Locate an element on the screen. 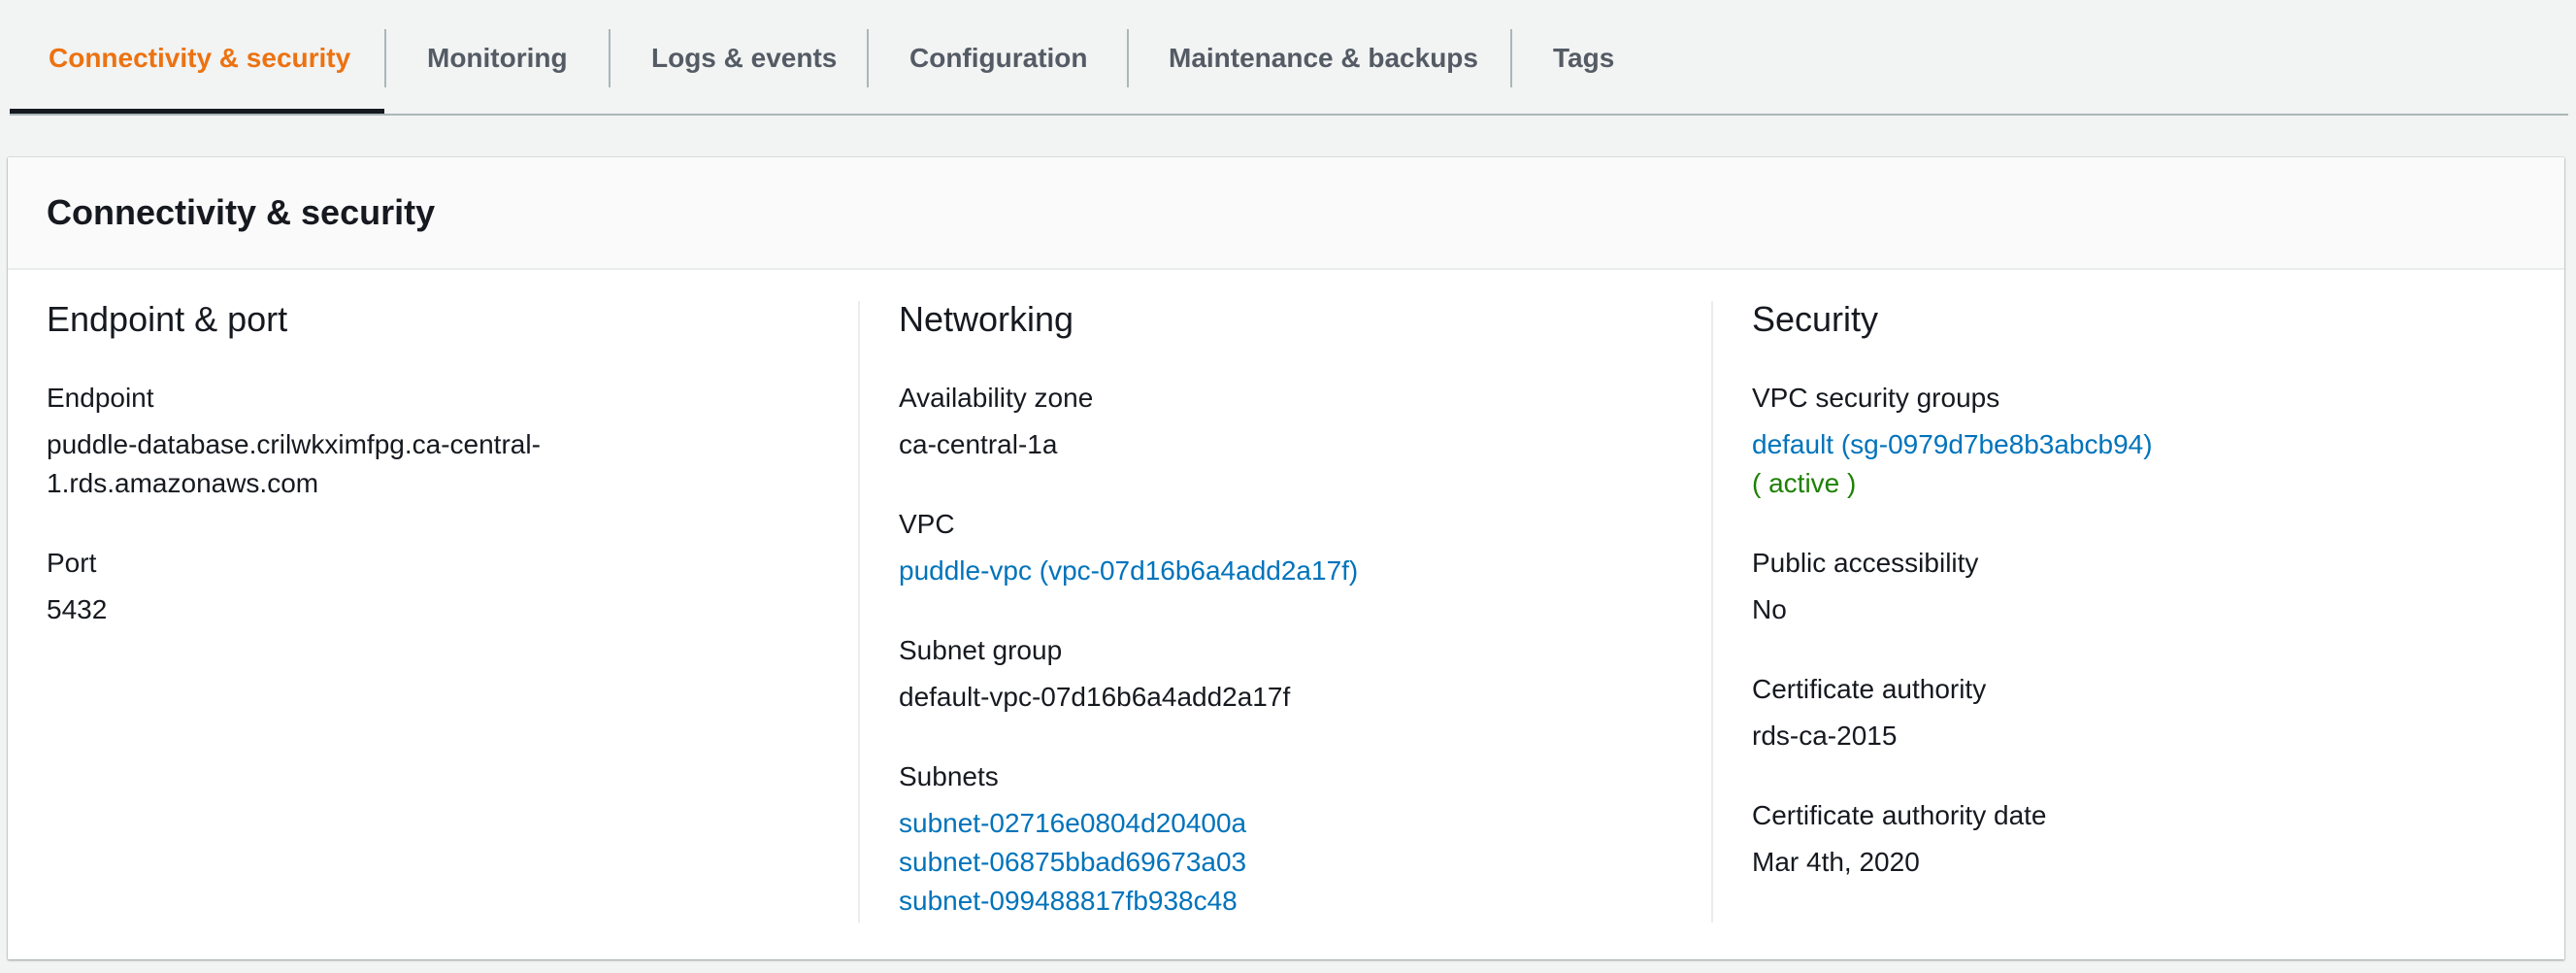 This screenshot has width=2576, height=973. endpoint-label: Endpoint is located at coordinates (100, 398).